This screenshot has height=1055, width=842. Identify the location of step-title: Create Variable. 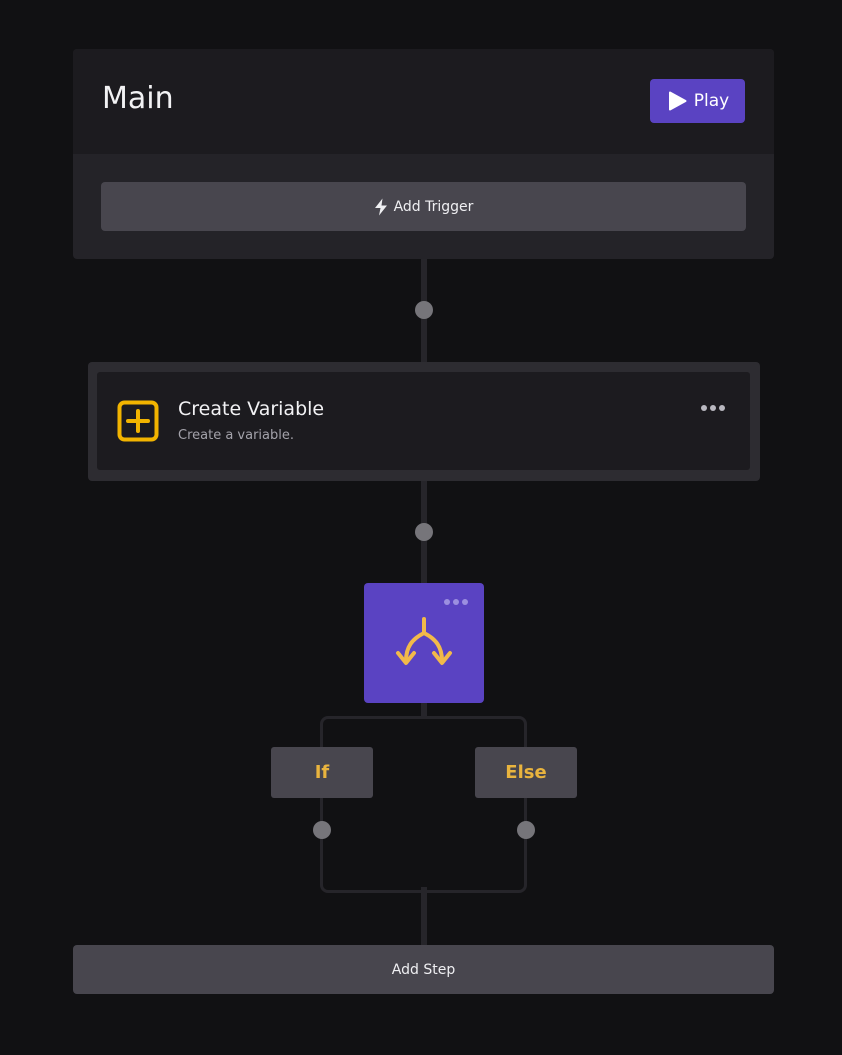
(251, 409).